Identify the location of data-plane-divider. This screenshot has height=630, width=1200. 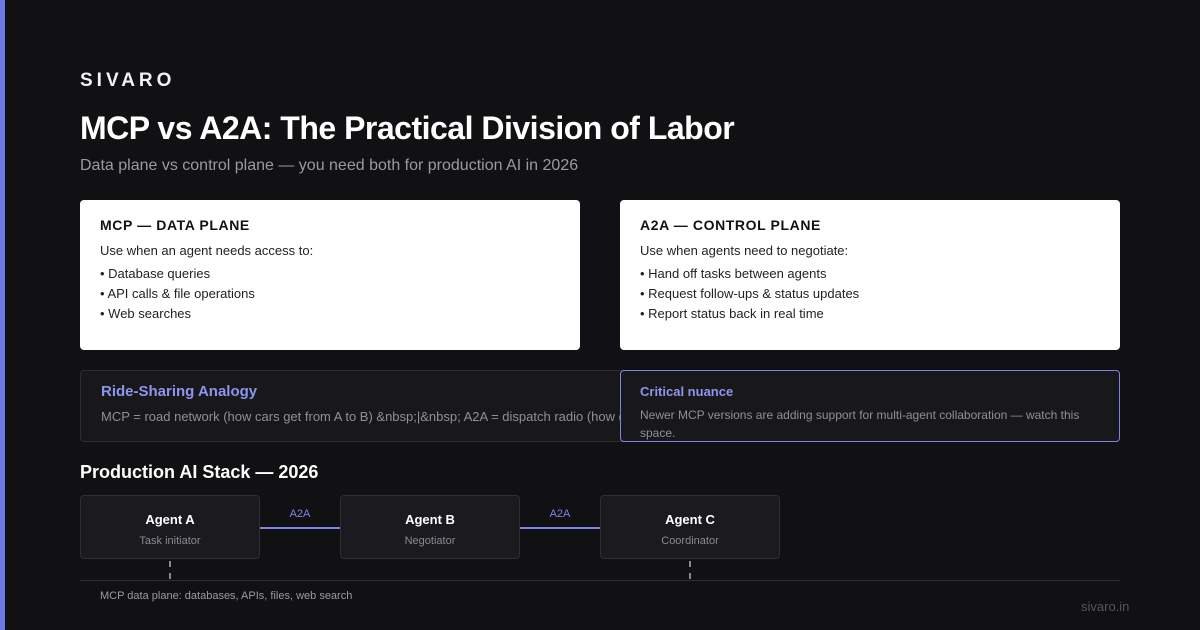
(600, 580).